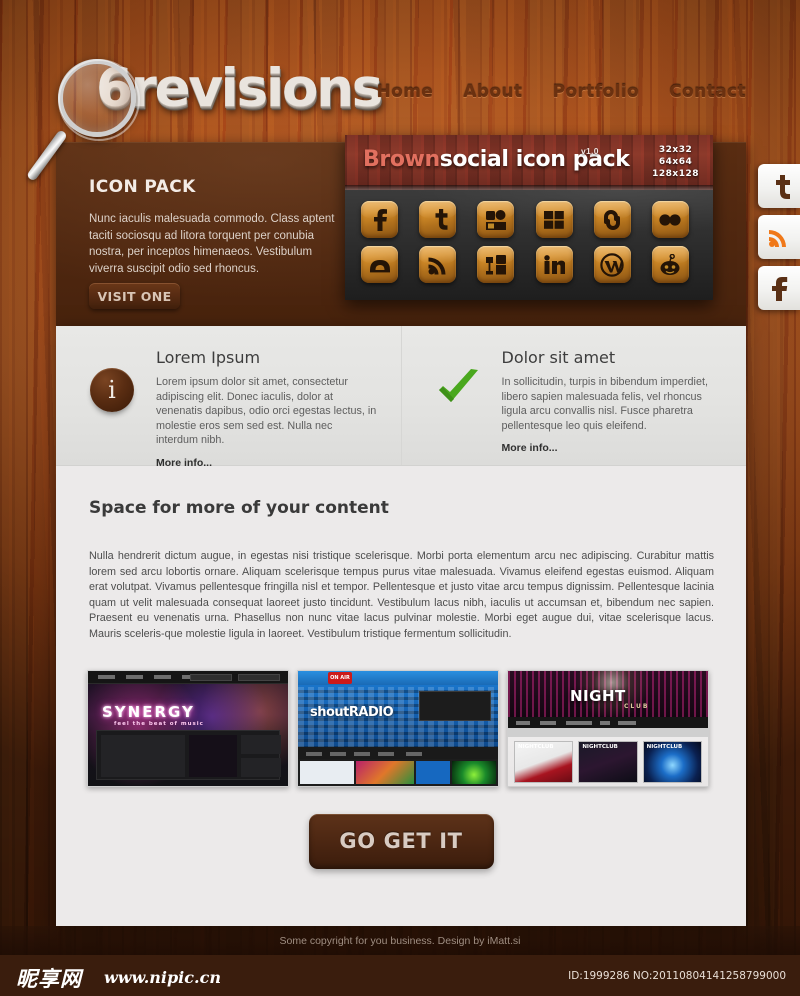 This screenshot has height=996, width=800. I want to click on cta-wrapper: GO GET IT, so click(401, 828).